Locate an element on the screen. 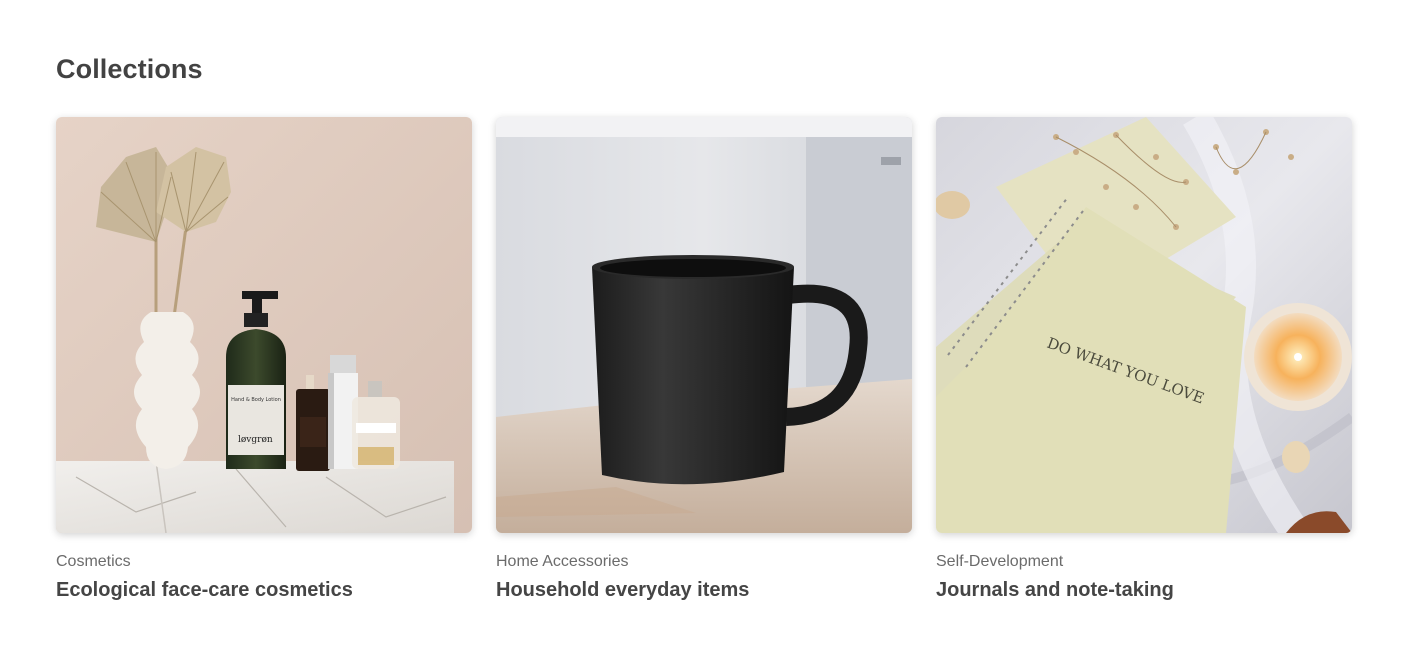  card-category: Cosmetics is located at coordinates (93, 561).